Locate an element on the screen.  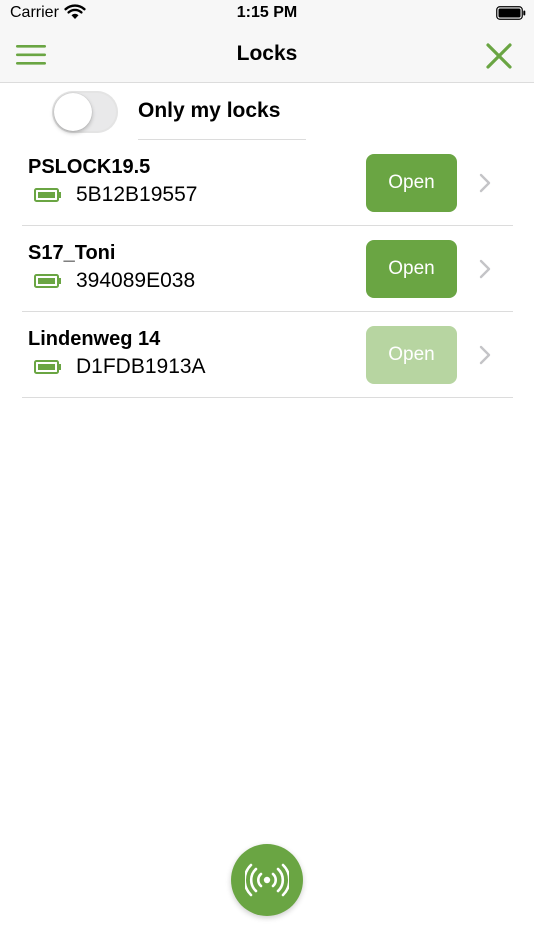
lock-name: Lindenweg 14 is located at coordinates (94, 339).